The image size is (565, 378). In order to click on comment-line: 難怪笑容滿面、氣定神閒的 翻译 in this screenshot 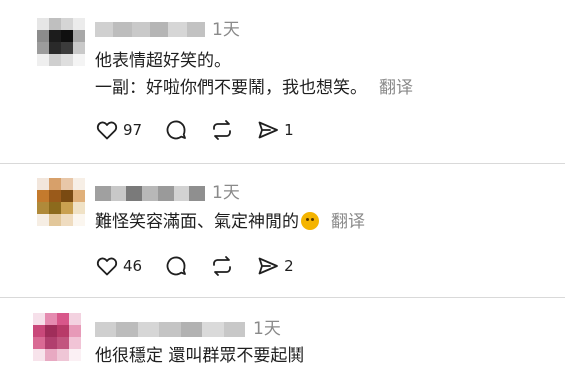, I will do `click(230, 222)`.